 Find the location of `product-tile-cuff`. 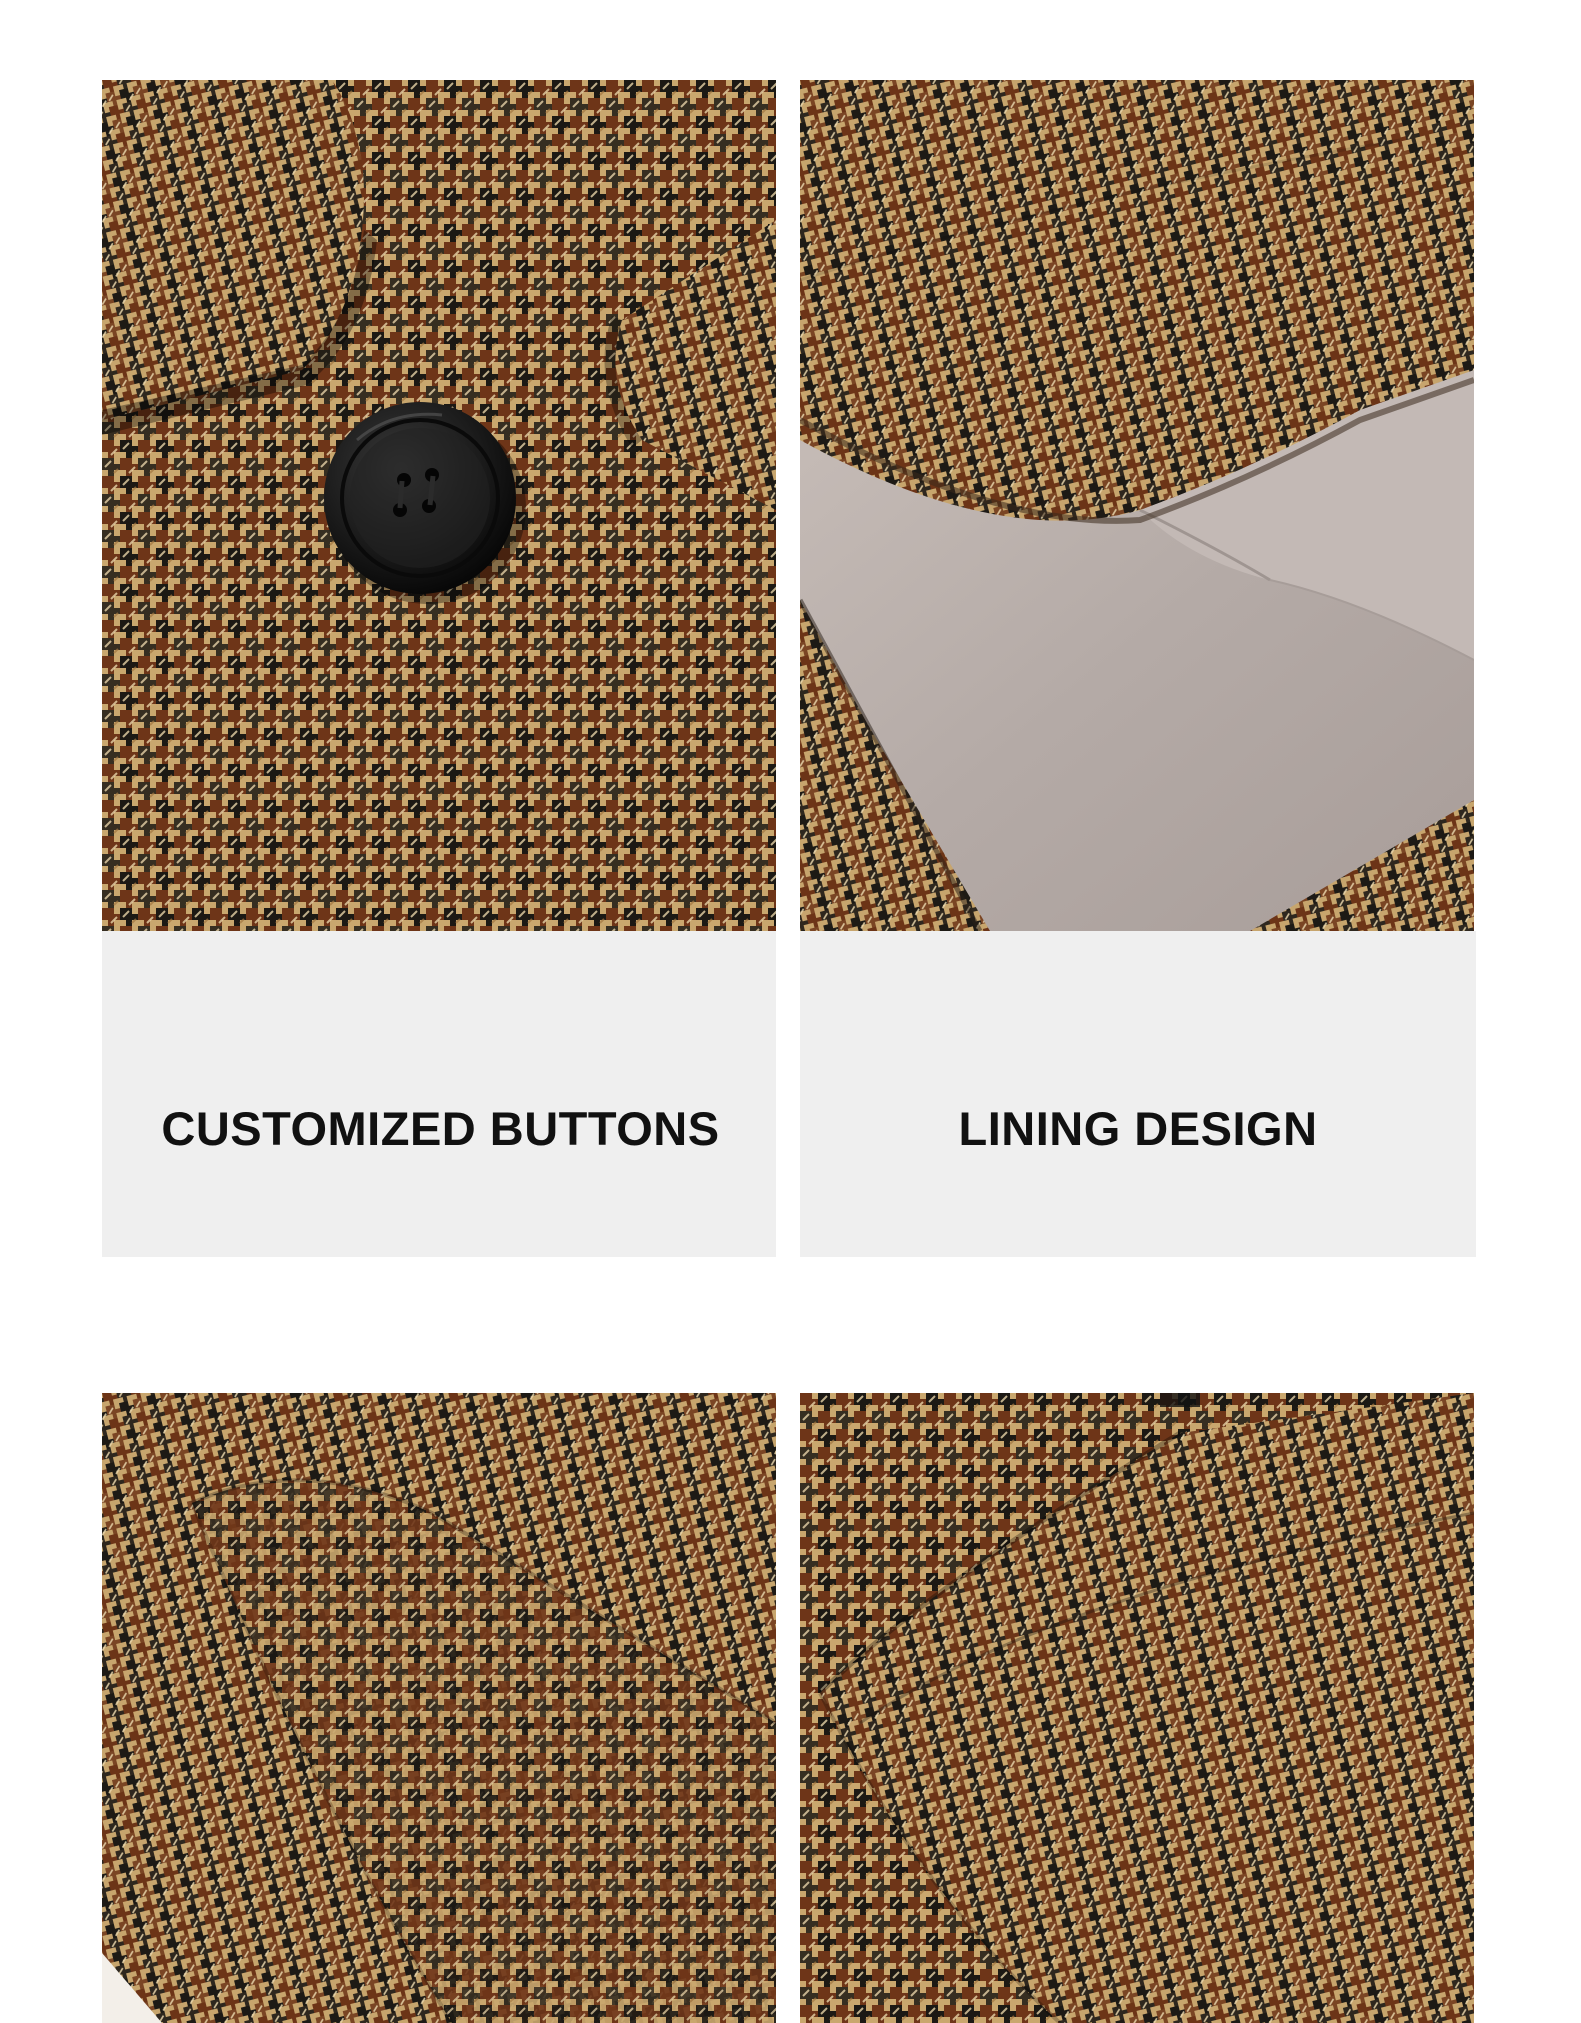

product-tile-cuff is located at coordinates (1137, 1708).